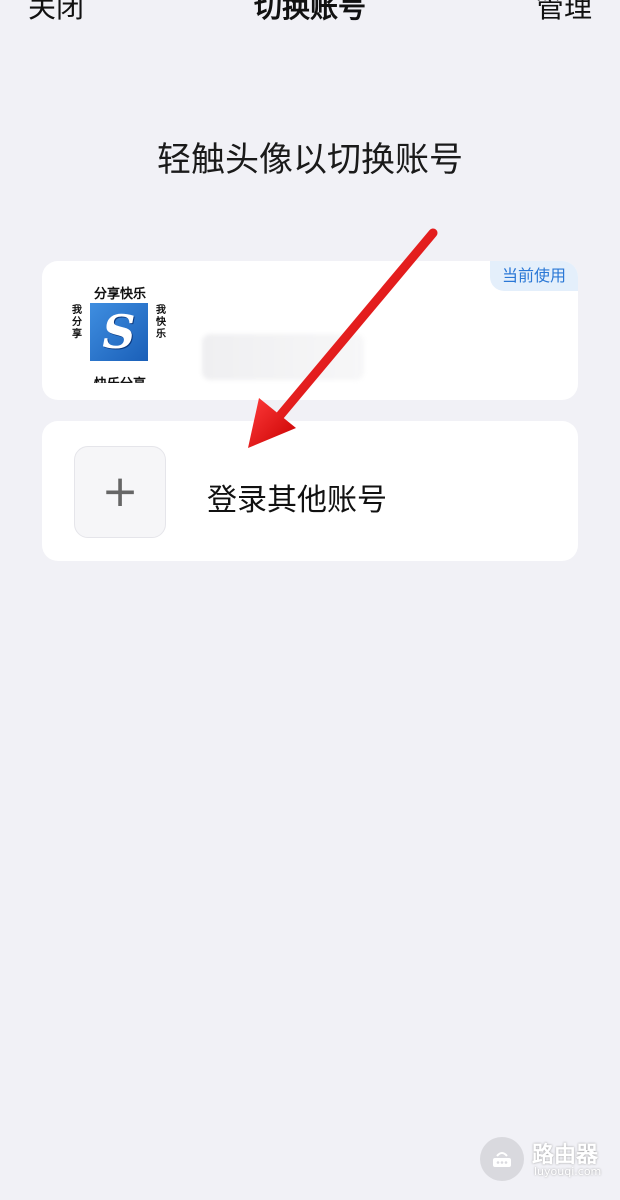 The image size is (620, 1200). I want to click on watermark-subtitle: luyouqi.com, so click(568, 1171).